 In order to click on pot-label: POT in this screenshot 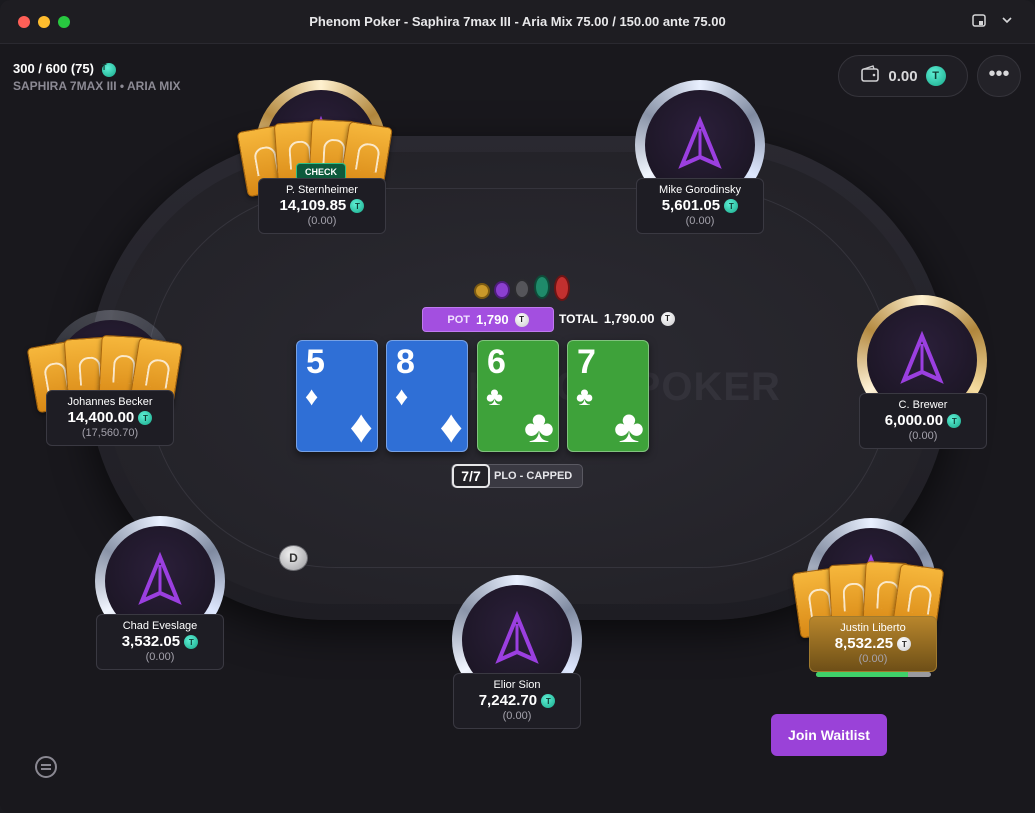, I will do `click(459, 319)`.